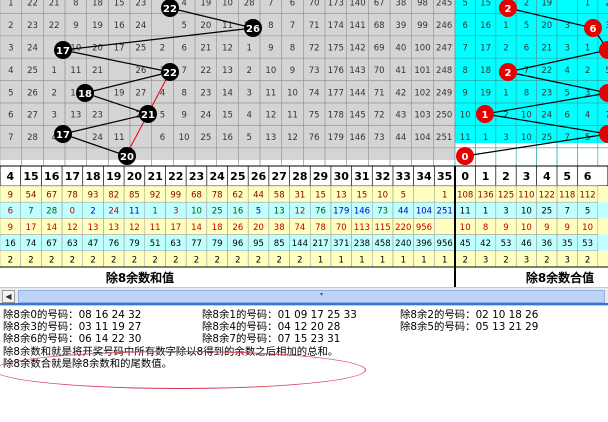 The height and width of the screenshot is (422, 608). What do you see at coordinates (379, 49) in the screenshot?
I see `grid-value: 69` at bounding box center [379, 49].